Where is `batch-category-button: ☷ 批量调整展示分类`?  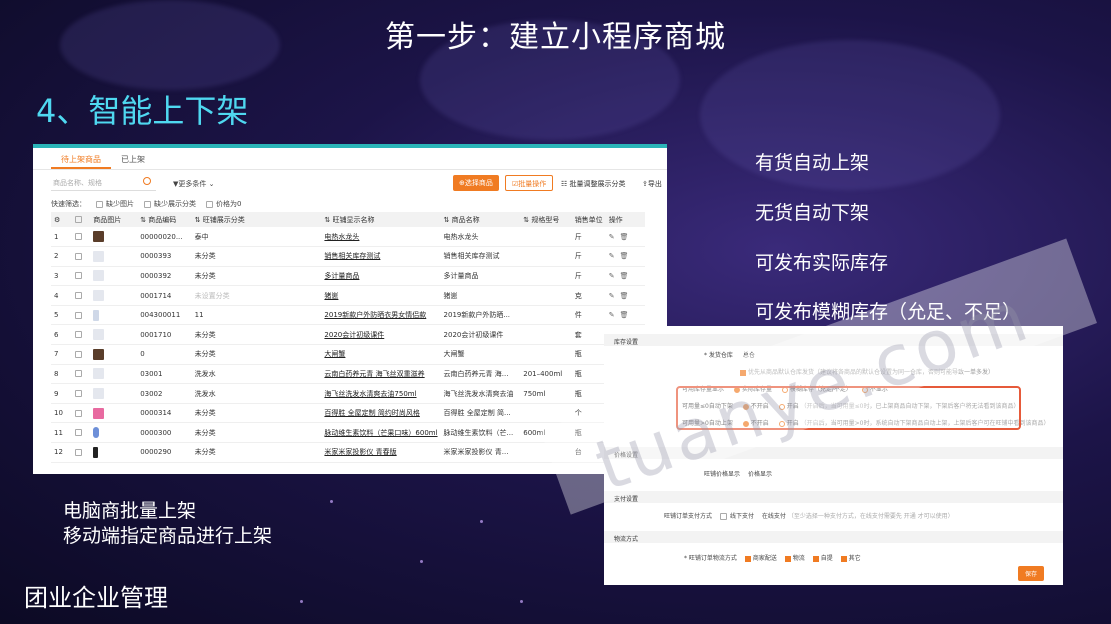
batch-category-button: ☷ 批量调整展示分类 is located at coordinates (593, 184).